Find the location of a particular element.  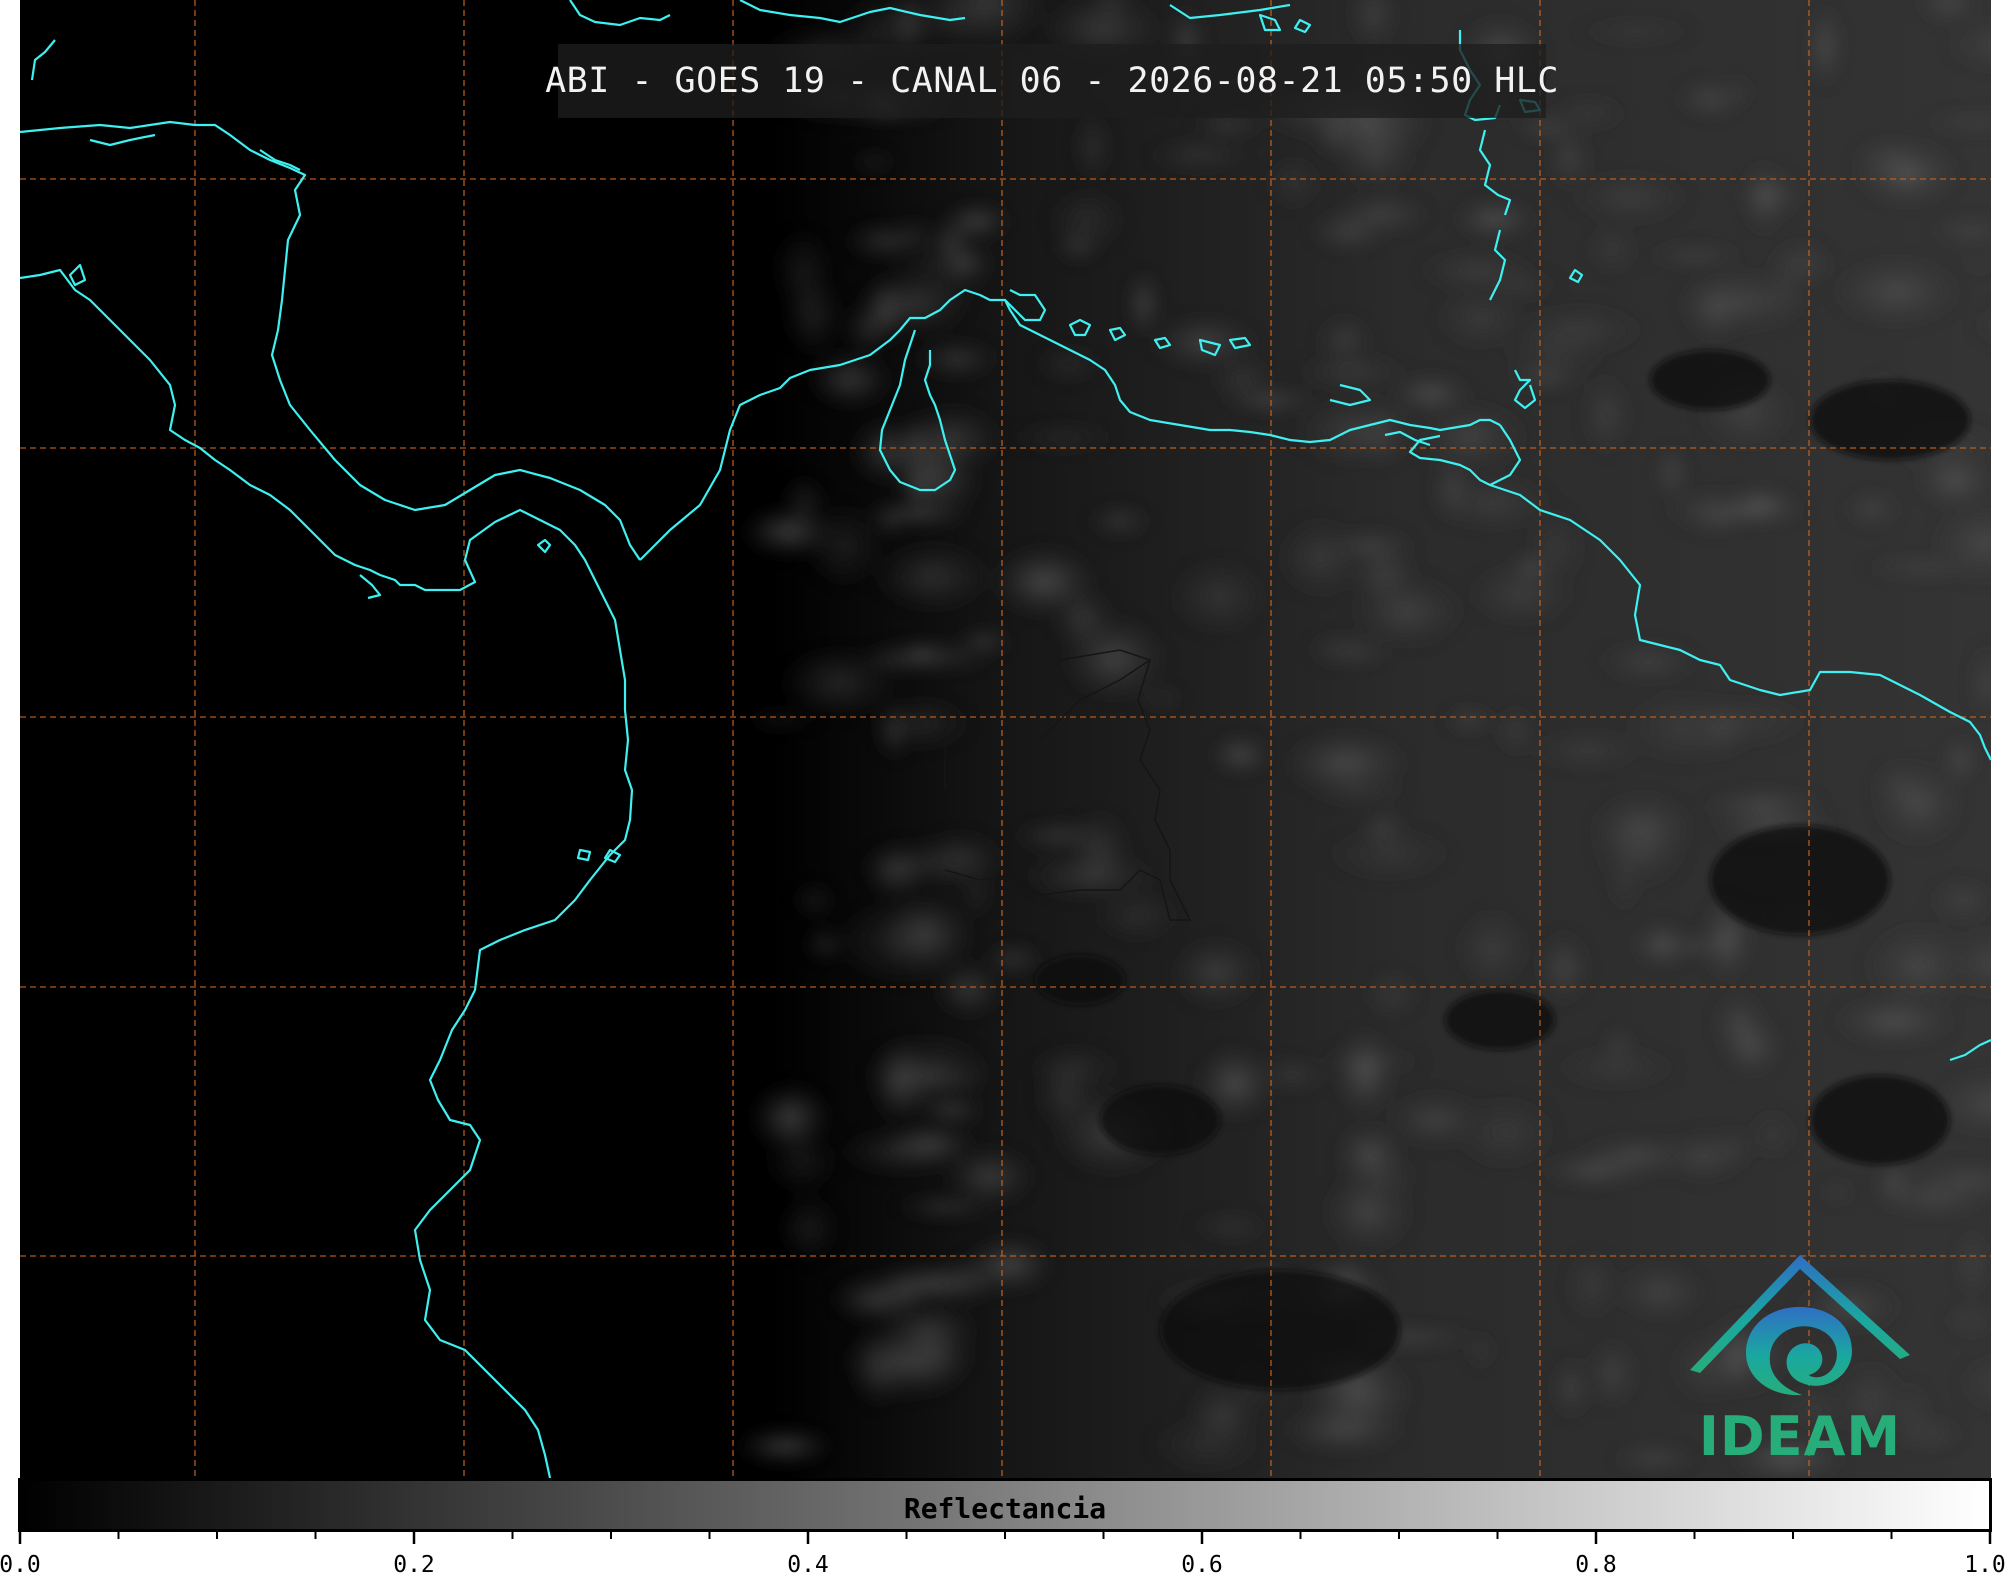

colorbar: Reflectancia is located at coordinates (1005, 1505).